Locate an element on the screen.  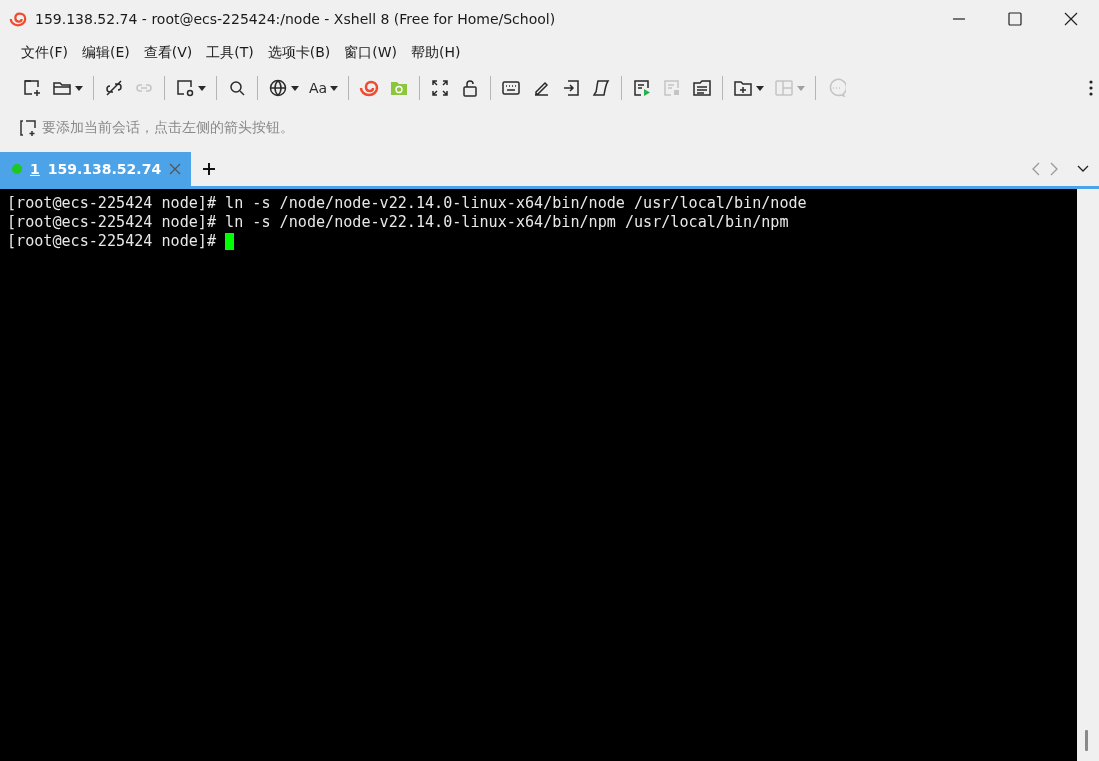
menu-item: 工具(T) is located at coordinates (230, 53).